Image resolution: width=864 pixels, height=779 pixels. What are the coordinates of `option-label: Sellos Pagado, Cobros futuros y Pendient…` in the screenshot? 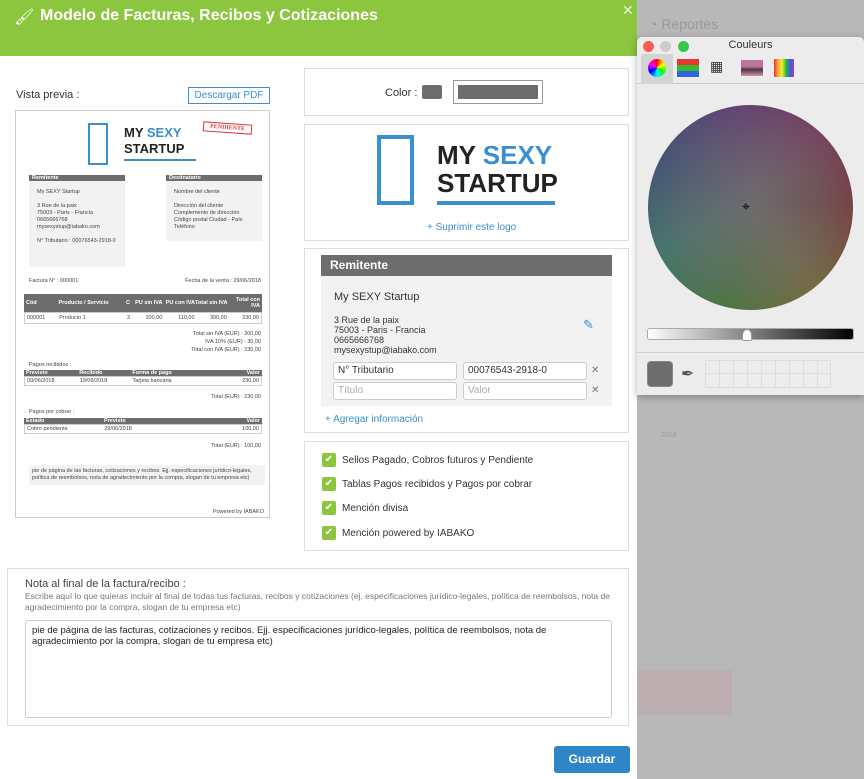 It's located at (438, 460).